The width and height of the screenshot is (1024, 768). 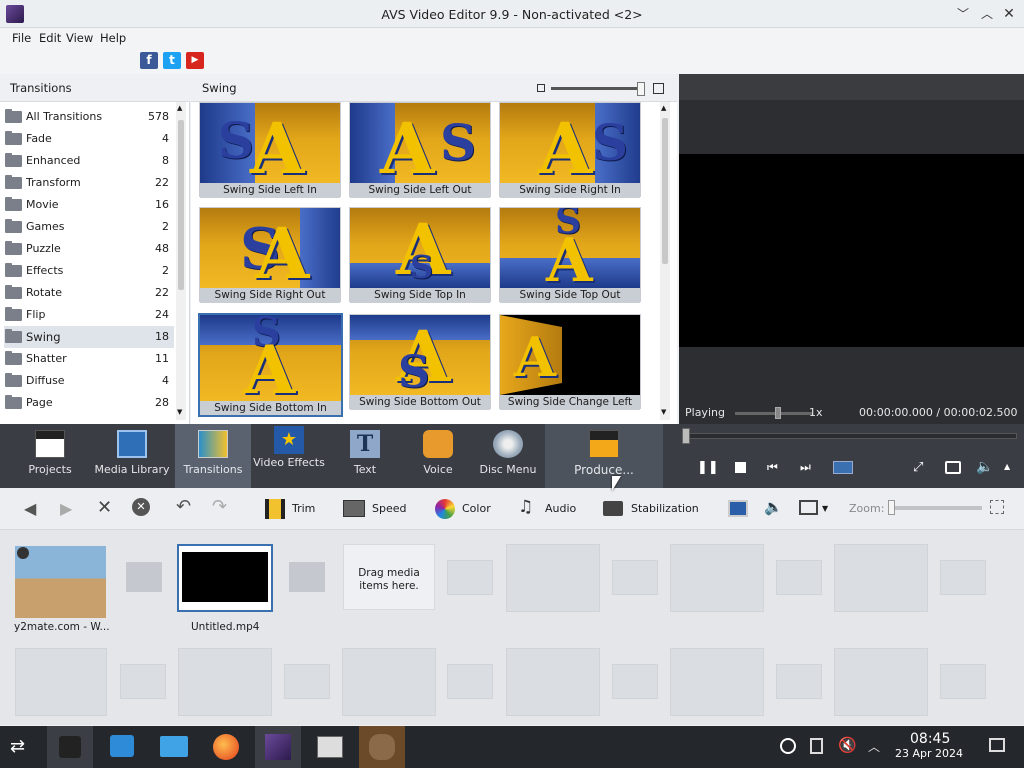 What do you see at coordinates (816, 746) in the screenshot?
I see `clipboard-icon` at bounding box center [816, 746].